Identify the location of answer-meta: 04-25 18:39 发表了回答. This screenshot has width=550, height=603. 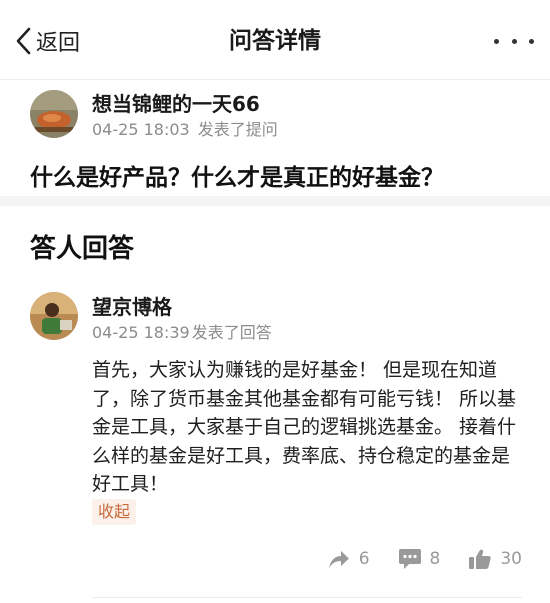
(182, 331).